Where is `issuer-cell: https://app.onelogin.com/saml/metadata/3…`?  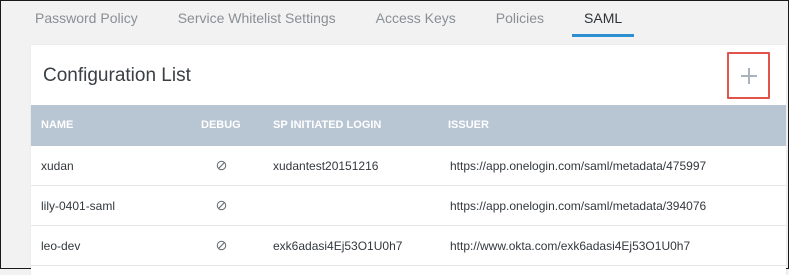
issuer-cell: https://app.onelogin.com/saml/metadata/3… is located at coordinates (578, 206).